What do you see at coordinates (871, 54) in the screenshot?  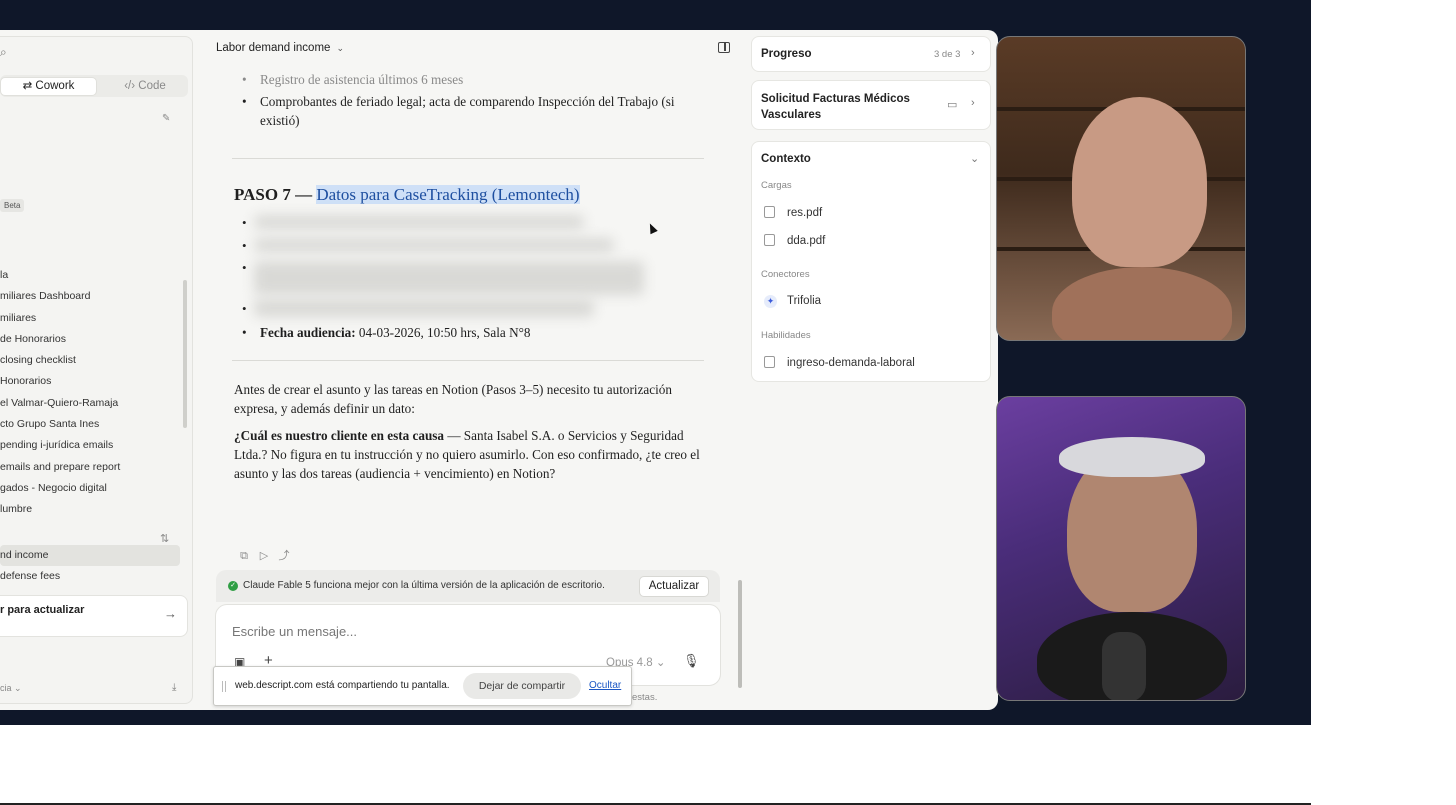 I see `progress-card: Progreso 3 de 3 ›` at bounding box center [871, 54].